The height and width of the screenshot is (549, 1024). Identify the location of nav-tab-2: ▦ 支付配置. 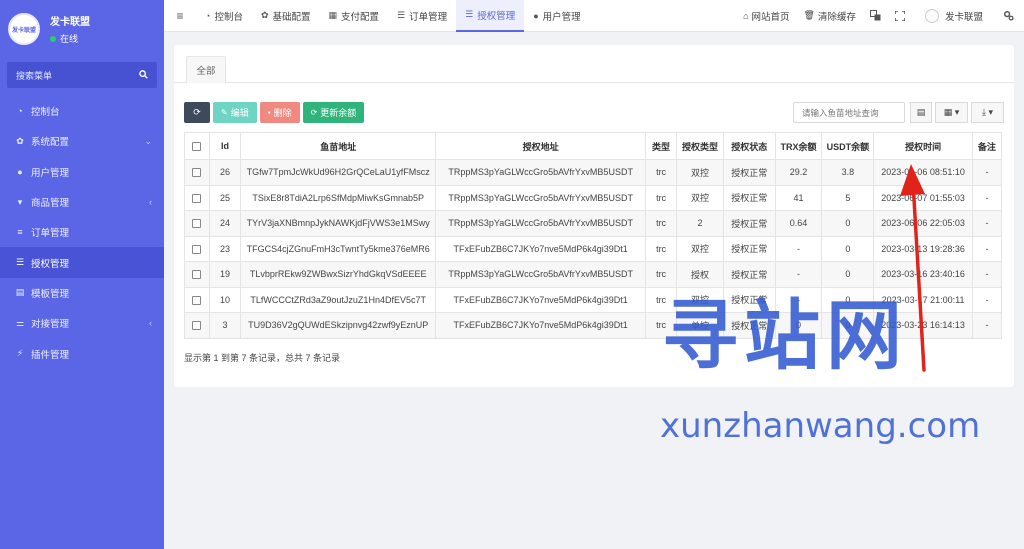
(354, 16).